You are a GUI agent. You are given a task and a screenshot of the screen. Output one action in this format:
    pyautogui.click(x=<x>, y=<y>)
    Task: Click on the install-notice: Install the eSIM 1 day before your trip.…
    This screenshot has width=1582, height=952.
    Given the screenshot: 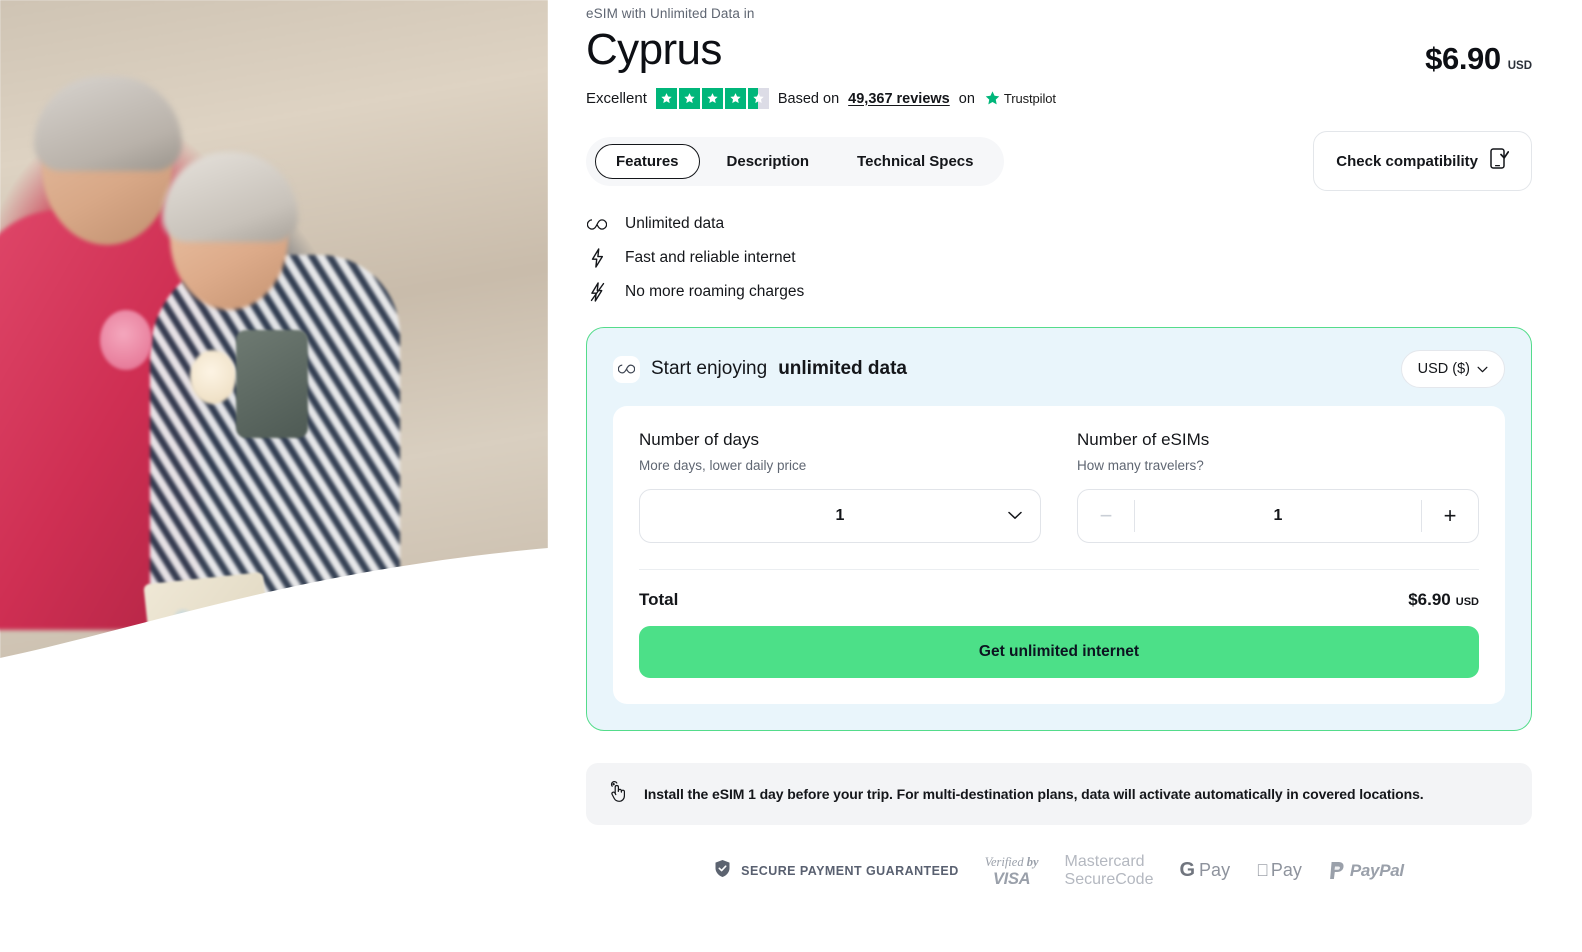 What is the action you would take?
    pyautogui.click(x=1059, y=794)
    